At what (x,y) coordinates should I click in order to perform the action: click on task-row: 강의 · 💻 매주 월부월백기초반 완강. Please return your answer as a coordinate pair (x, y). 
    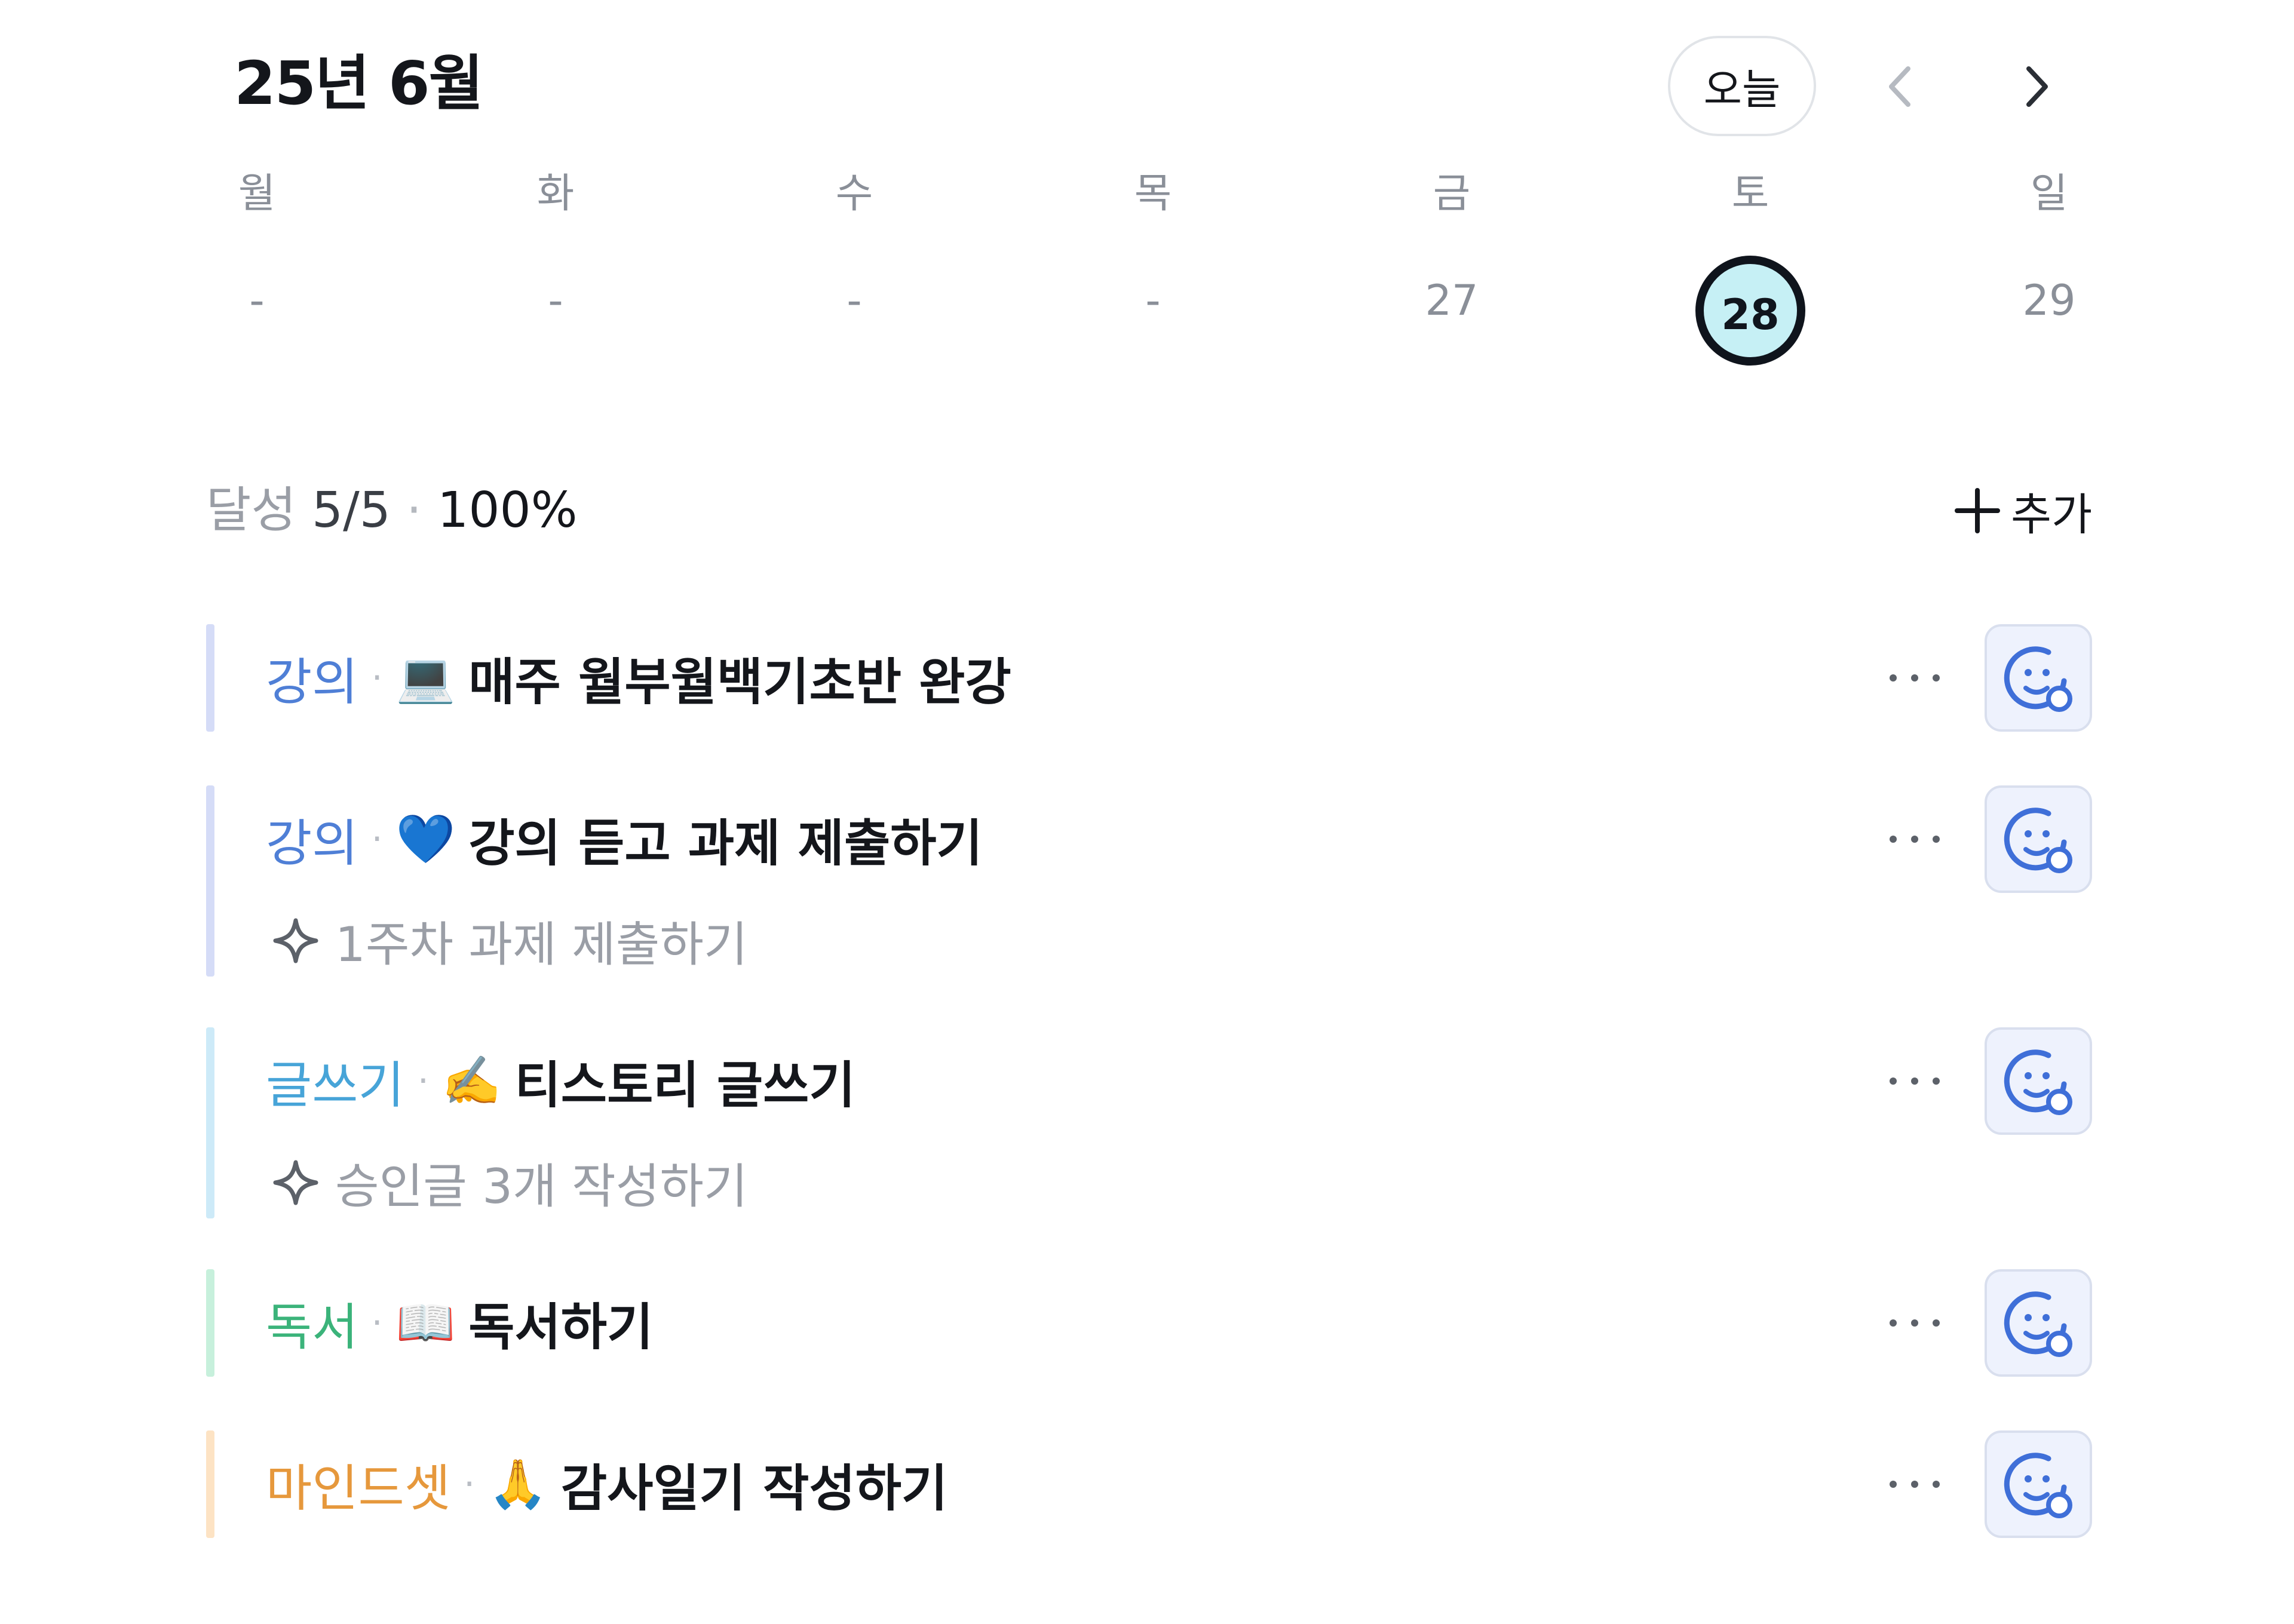
    Looking at the image, I should click on (638, 678).